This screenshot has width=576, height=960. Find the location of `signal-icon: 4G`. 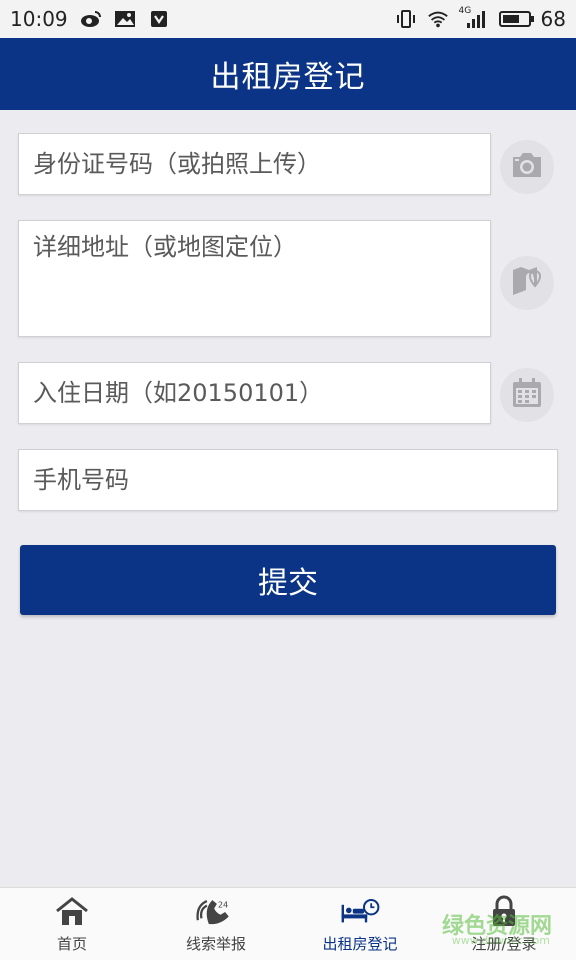

signal-icon: 4G is located at coordinates (473, 18).